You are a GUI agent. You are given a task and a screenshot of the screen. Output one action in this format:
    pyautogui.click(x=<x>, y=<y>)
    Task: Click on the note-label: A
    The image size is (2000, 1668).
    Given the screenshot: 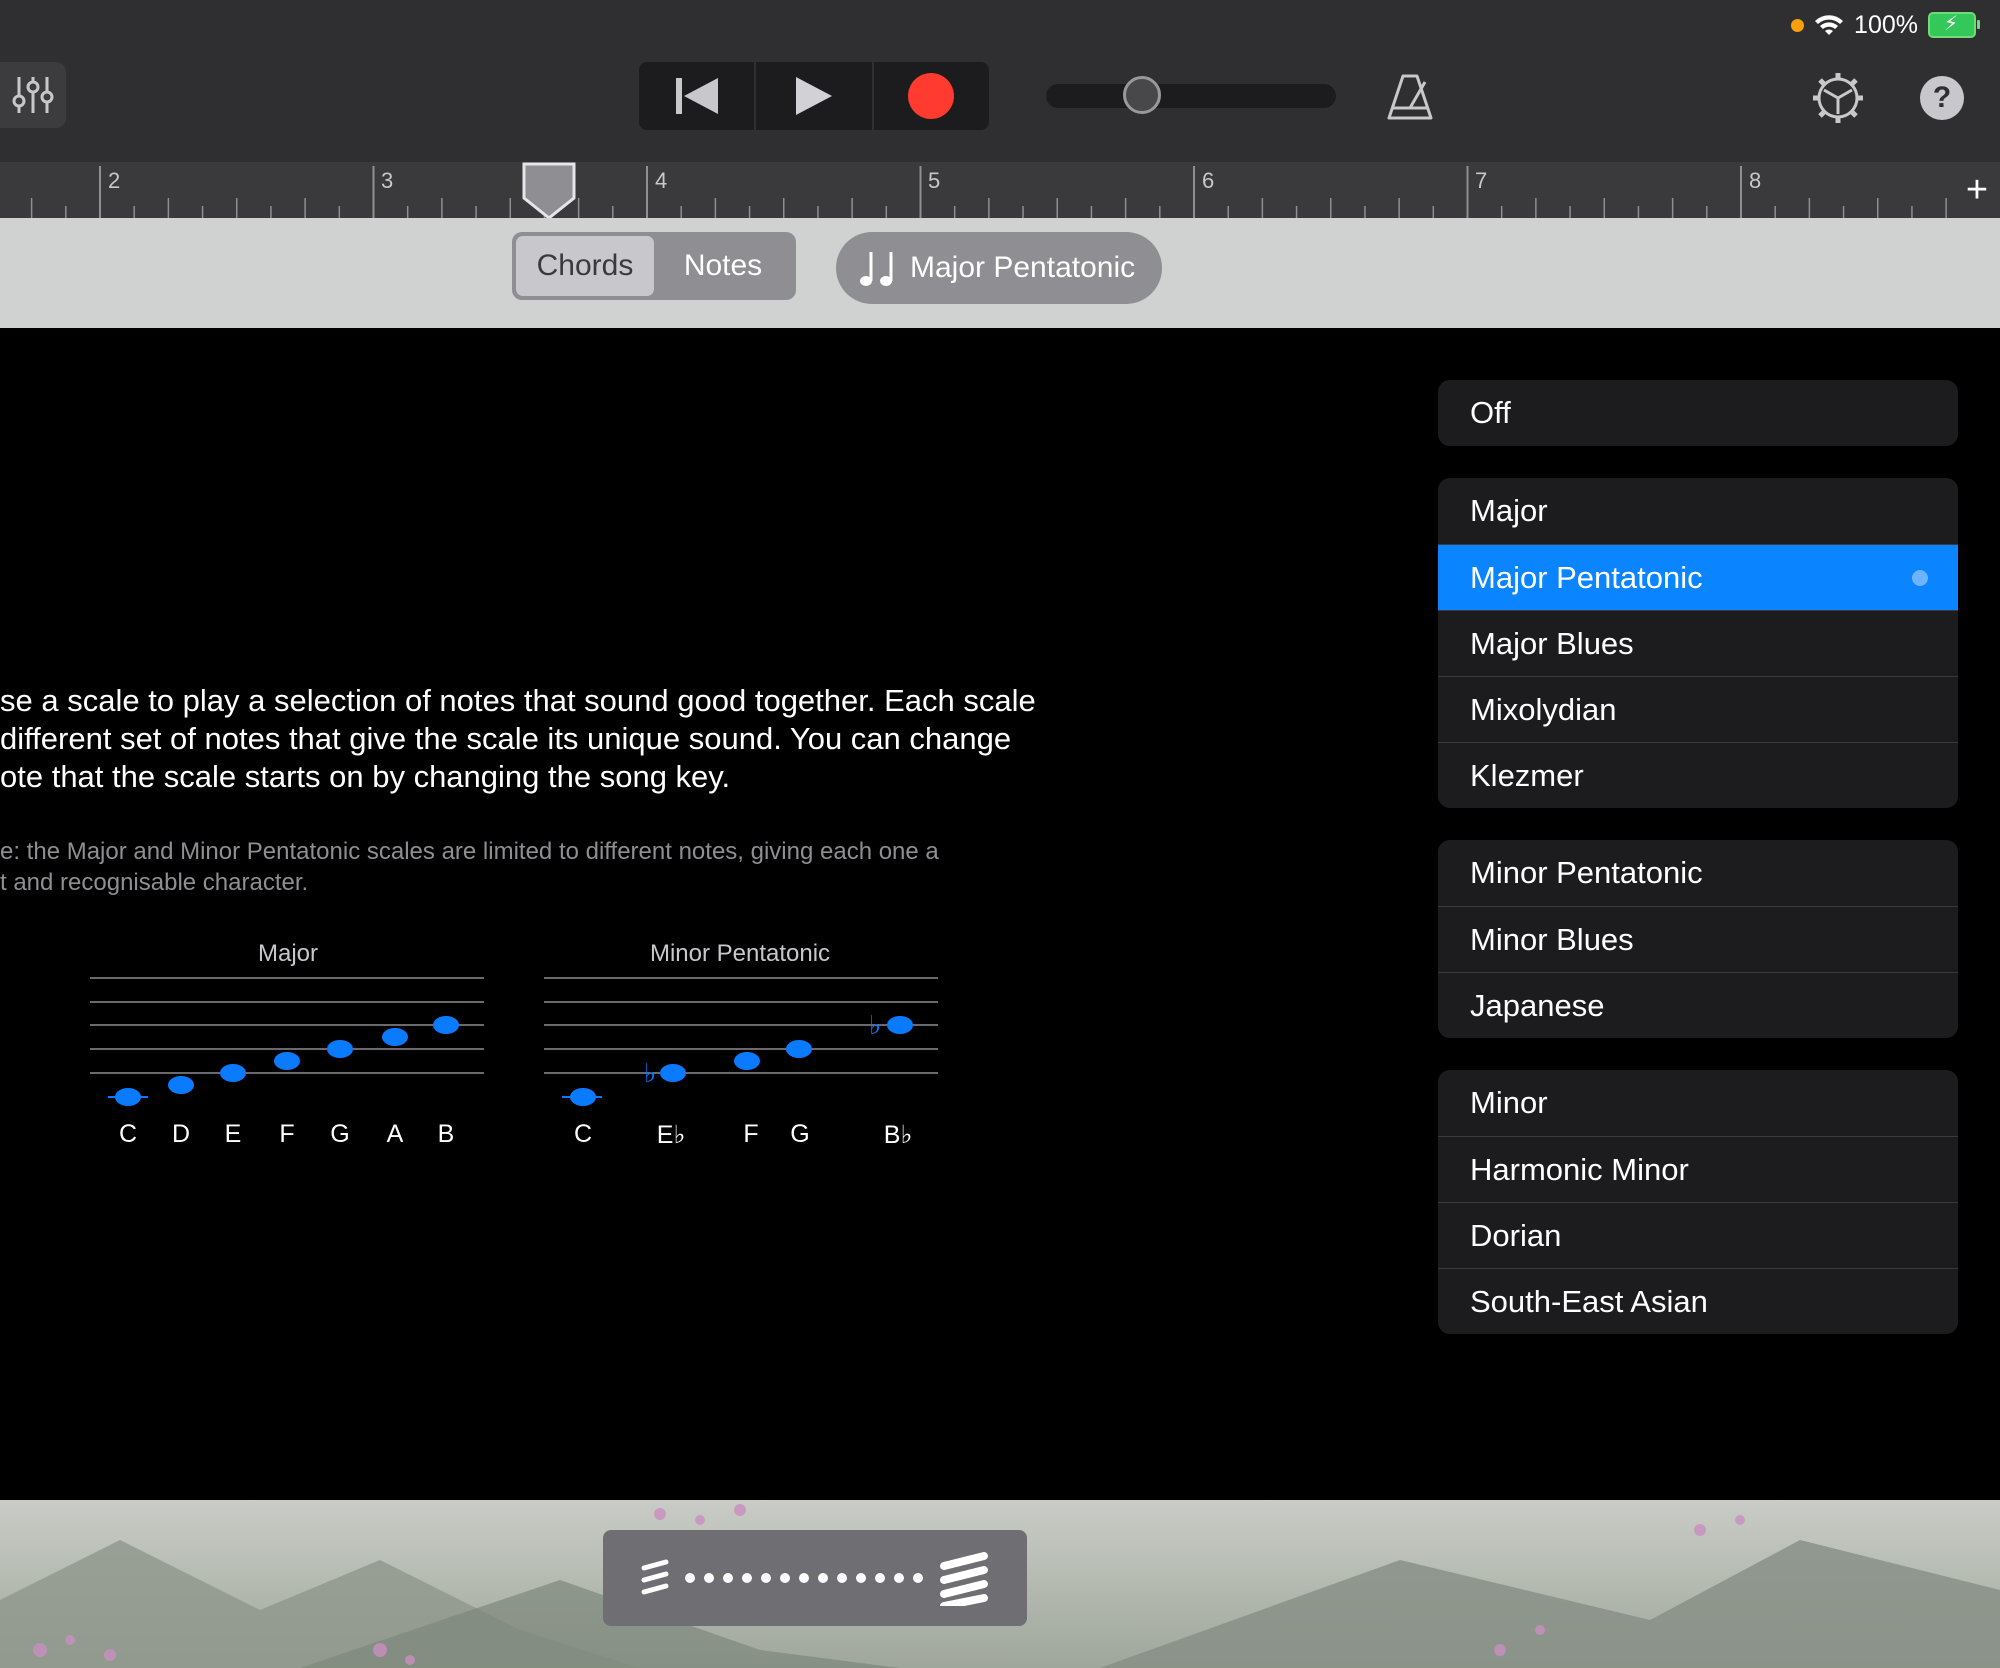 What is the action you would take?
    pyautogui.click(x=395, y=1134)
    